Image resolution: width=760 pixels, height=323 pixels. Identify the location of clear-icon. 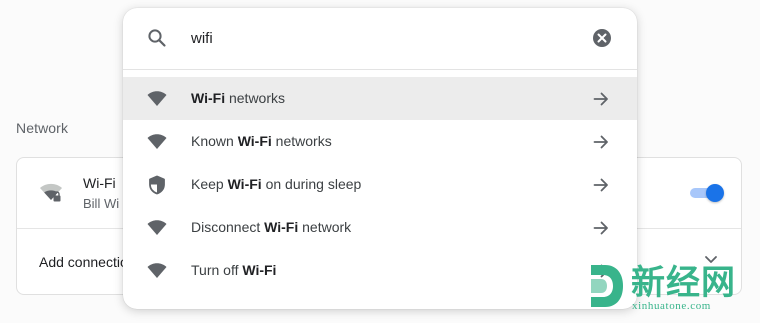
(602, 38).